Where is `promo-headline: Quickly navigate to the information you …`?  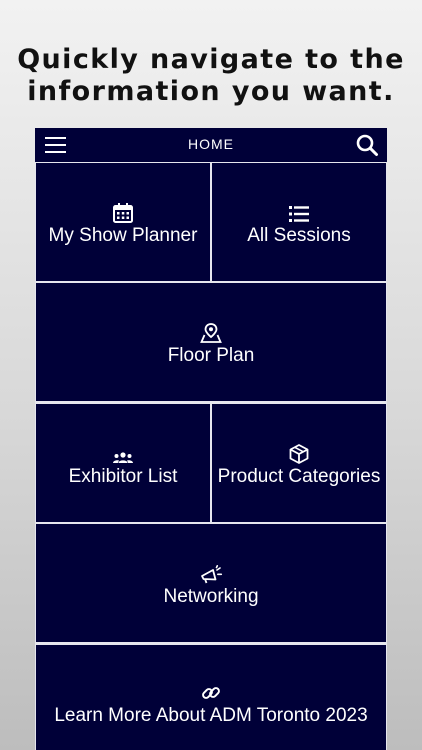
promo-headline: Quickly navigate to the information you … is located at coordinates (211, 76).